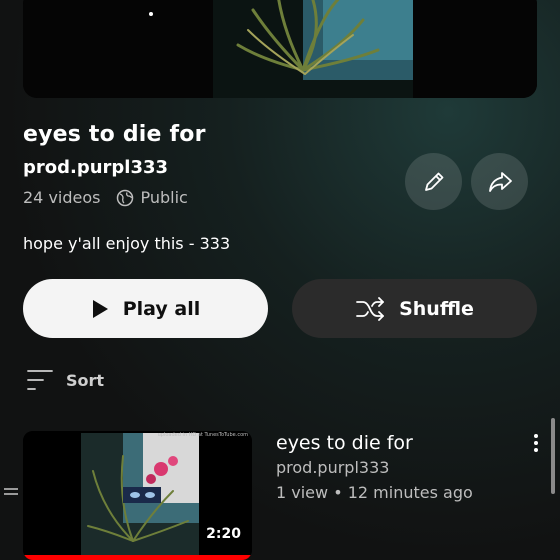  Describe the element at coordinates (164, 197) in the screenshot. I see `visibility-label: Public` at that location.